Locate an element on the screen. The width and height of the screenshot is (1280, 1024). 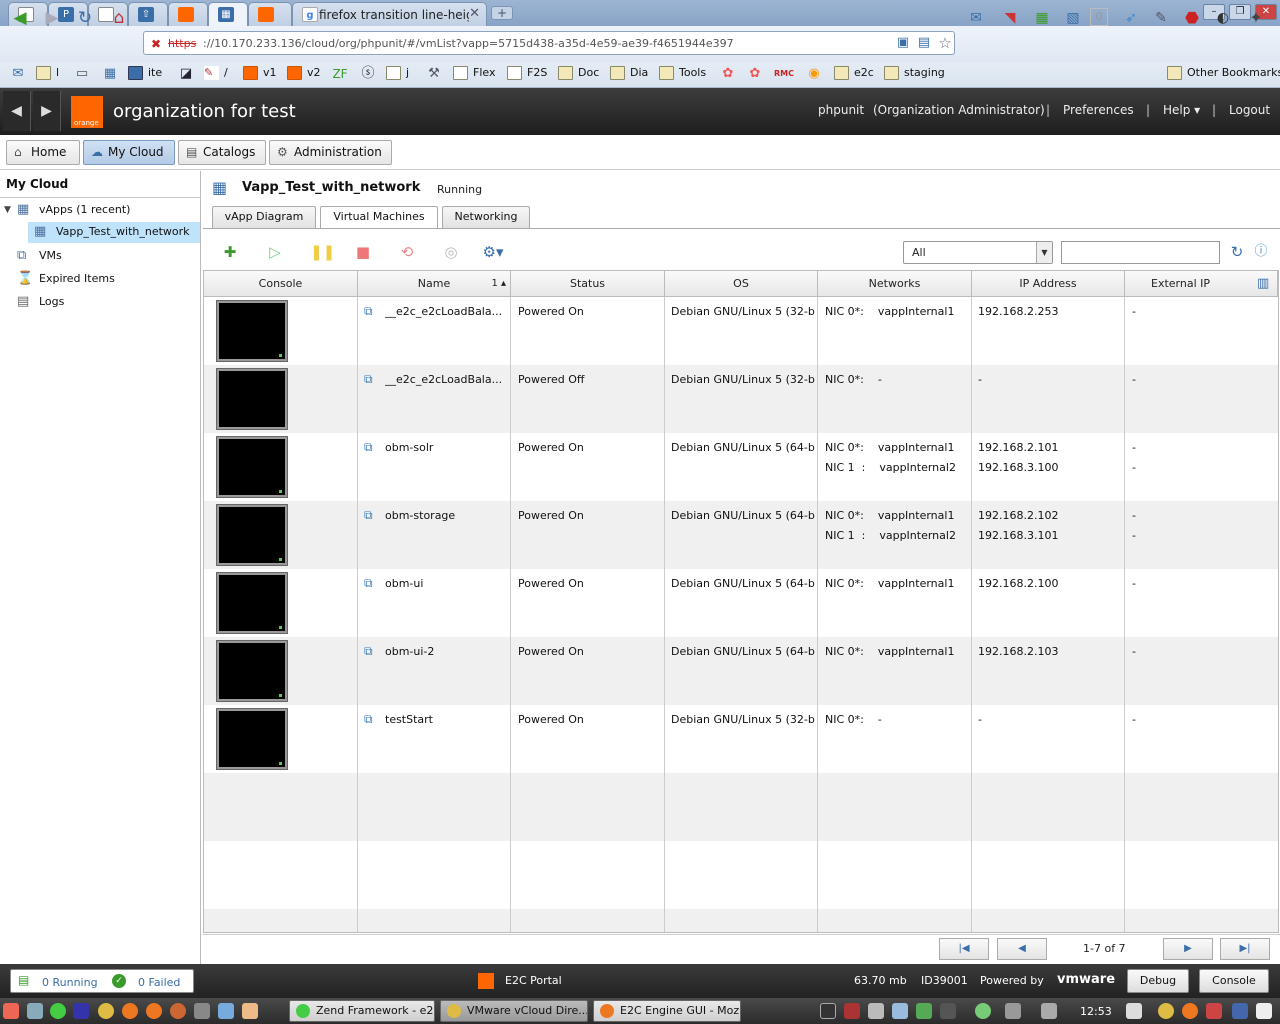
reload-icon: ↻ is located at coordinates (85, 18).